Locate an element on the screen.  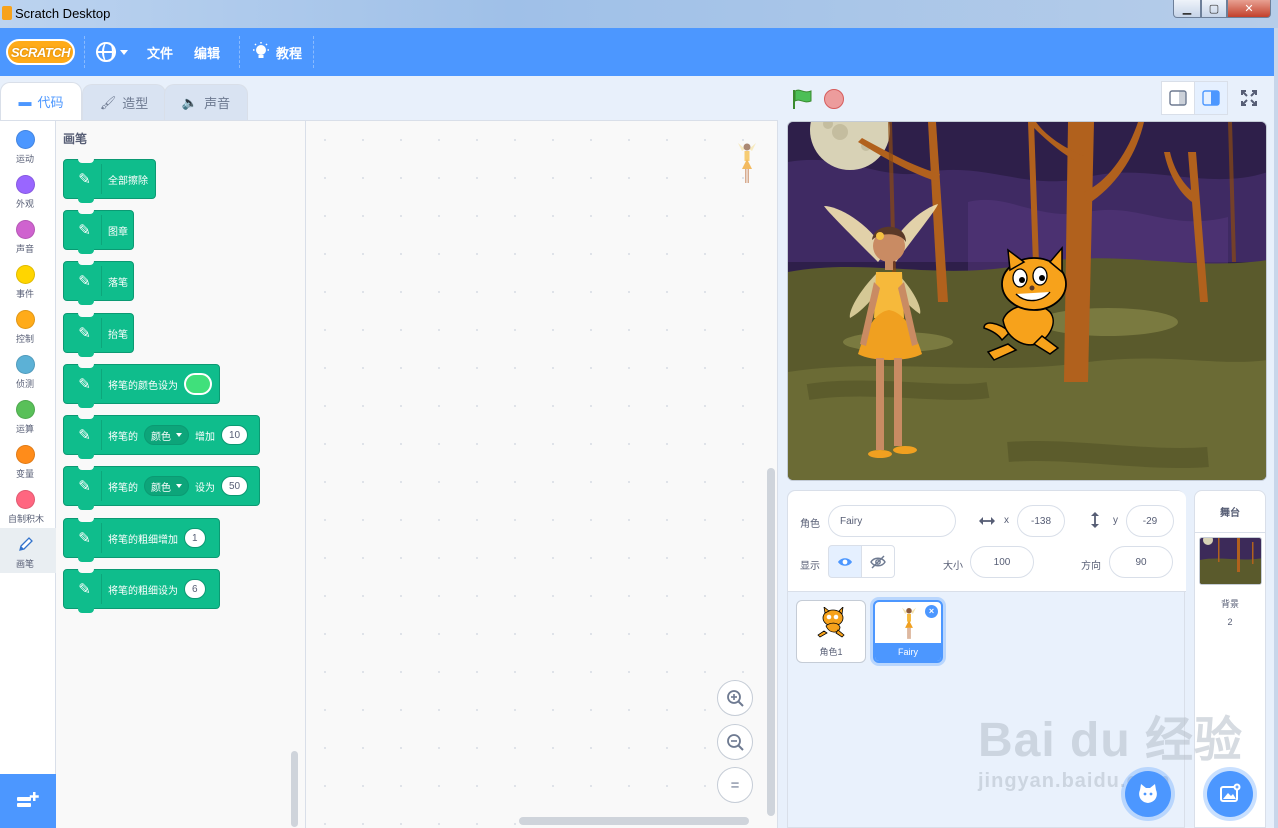
category-label: 画笔 is located at coordinates (24, 564).